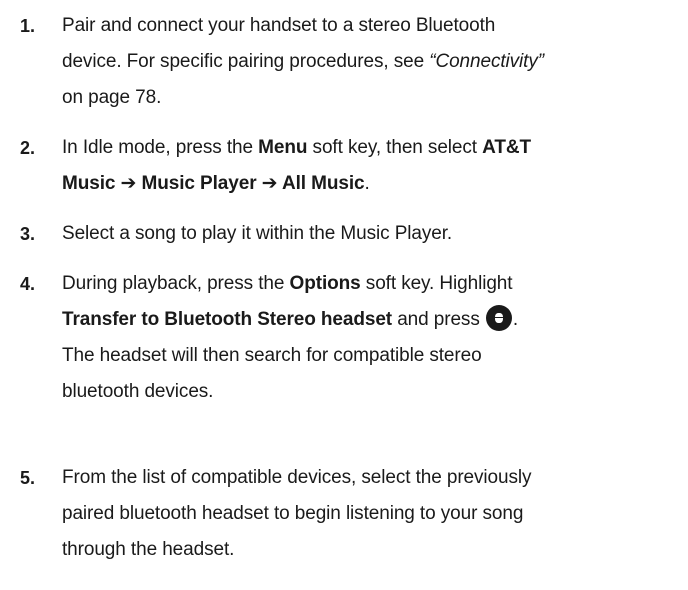 This screenshot has height=590, width=688. What do you see at coordinates (498, 318) in the screenshot?
I see `center-select-key-icon` at bounding box center [498, 318].